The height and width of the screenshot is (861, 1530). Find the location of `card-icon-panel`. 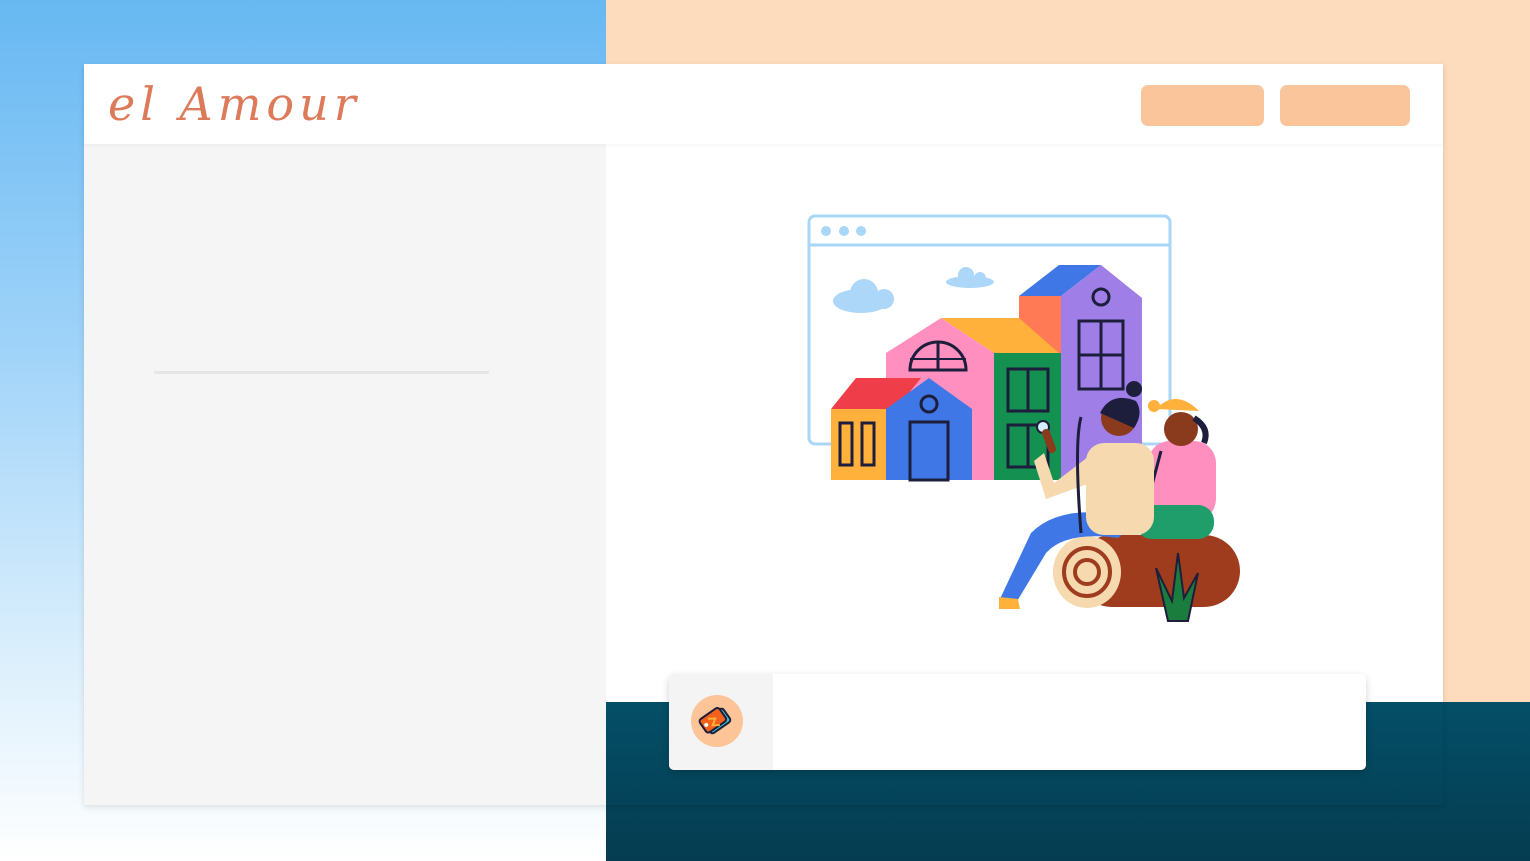

card-icon-panel is located at coordinates (721, 722).